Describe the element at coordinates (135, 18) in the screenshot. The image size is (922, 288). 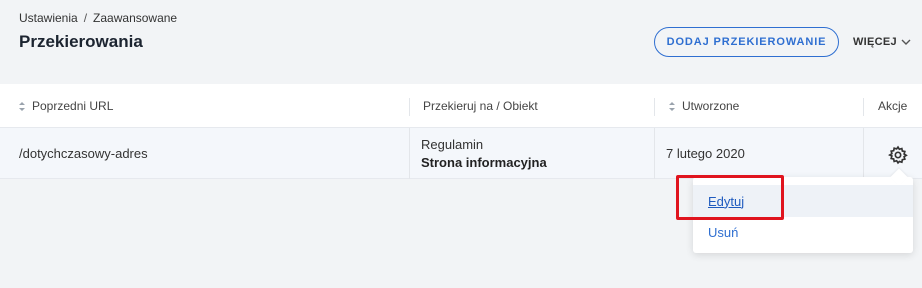
I see `breadcrumb-item-advanced: Zaawansowane` at that location.